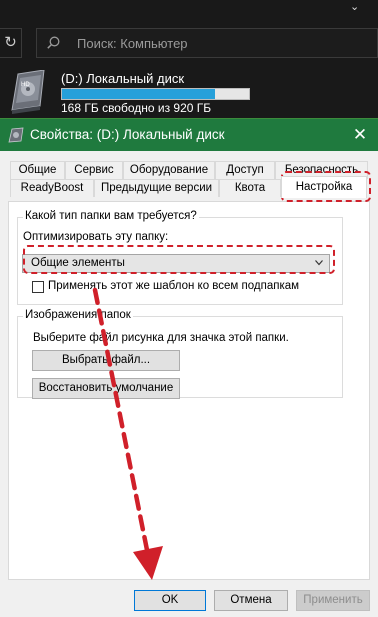 The height and width of the screenshot is (617, 378). Describe the element at coordinates (354, 6) in the screenshot. I see `chevron-down-icon: ⌄` at that location.